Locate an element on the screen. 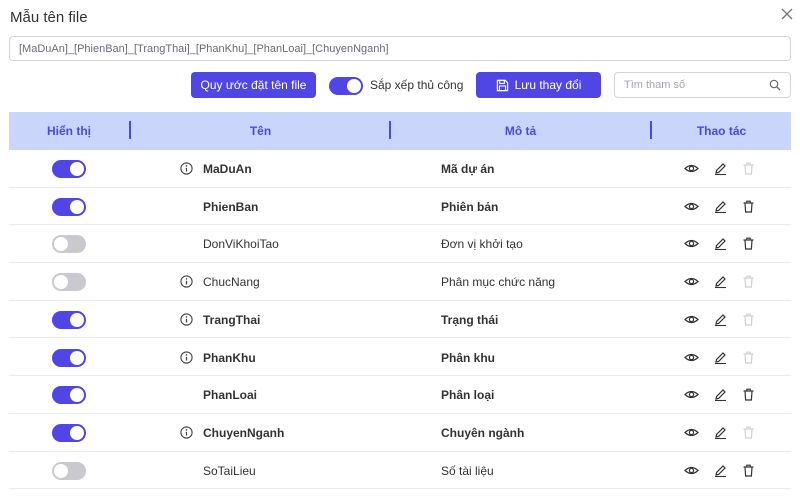 Image resolution: width=800 pixels, height=499 pixels. parameter-description: Số tài liệu is located at coordinates (467, 470).